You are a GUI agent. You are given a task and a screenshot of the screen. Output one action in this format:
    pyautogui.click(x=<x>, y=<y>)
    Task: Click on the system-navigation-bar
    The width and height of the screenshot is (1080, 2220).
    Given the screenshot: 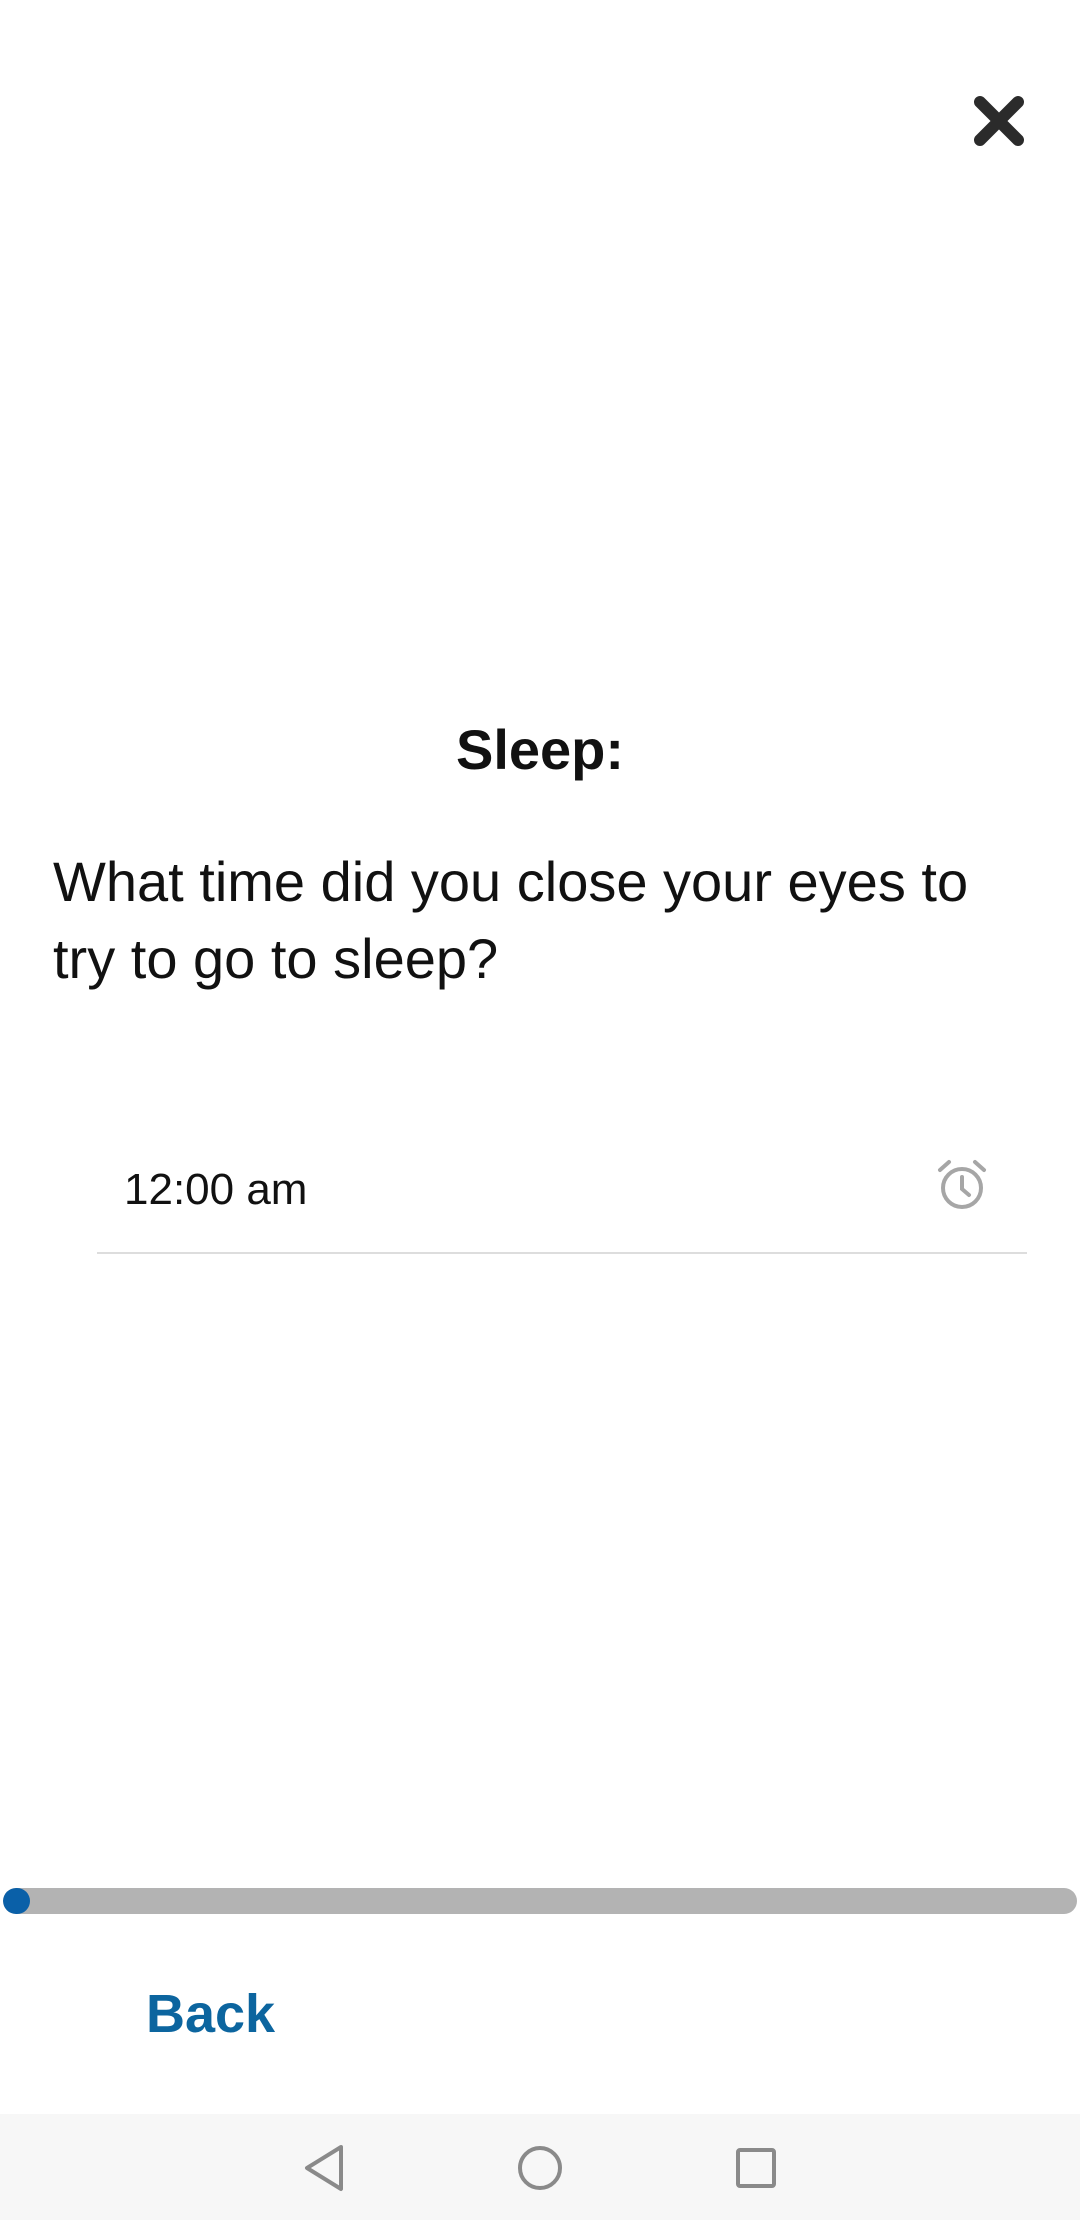 What is the action you would take?
    pyautogui.click(x=540, y=2167)
    